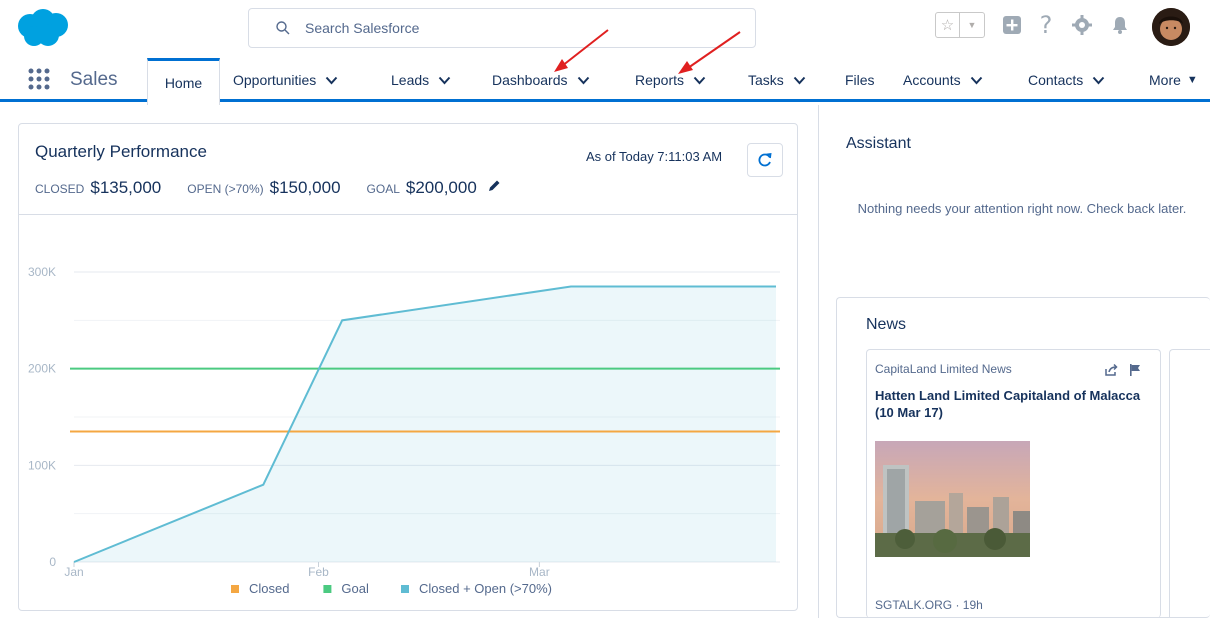 This screenshot has height=618, width=1210. I want to click on salesforce-logo, so click(43, 28).